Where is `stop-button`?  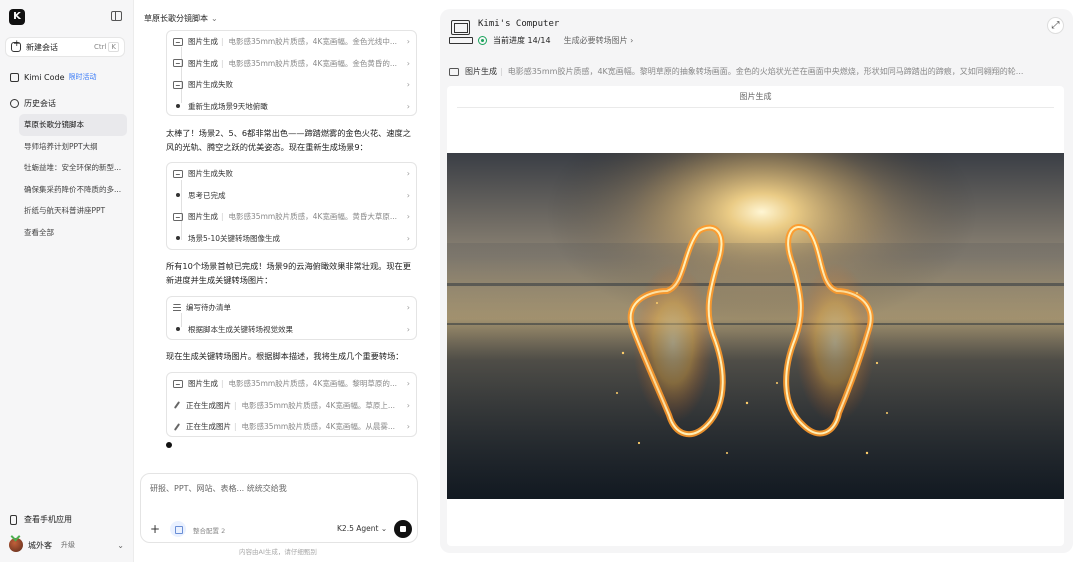
stop-button is located at coordinates (403, 529).